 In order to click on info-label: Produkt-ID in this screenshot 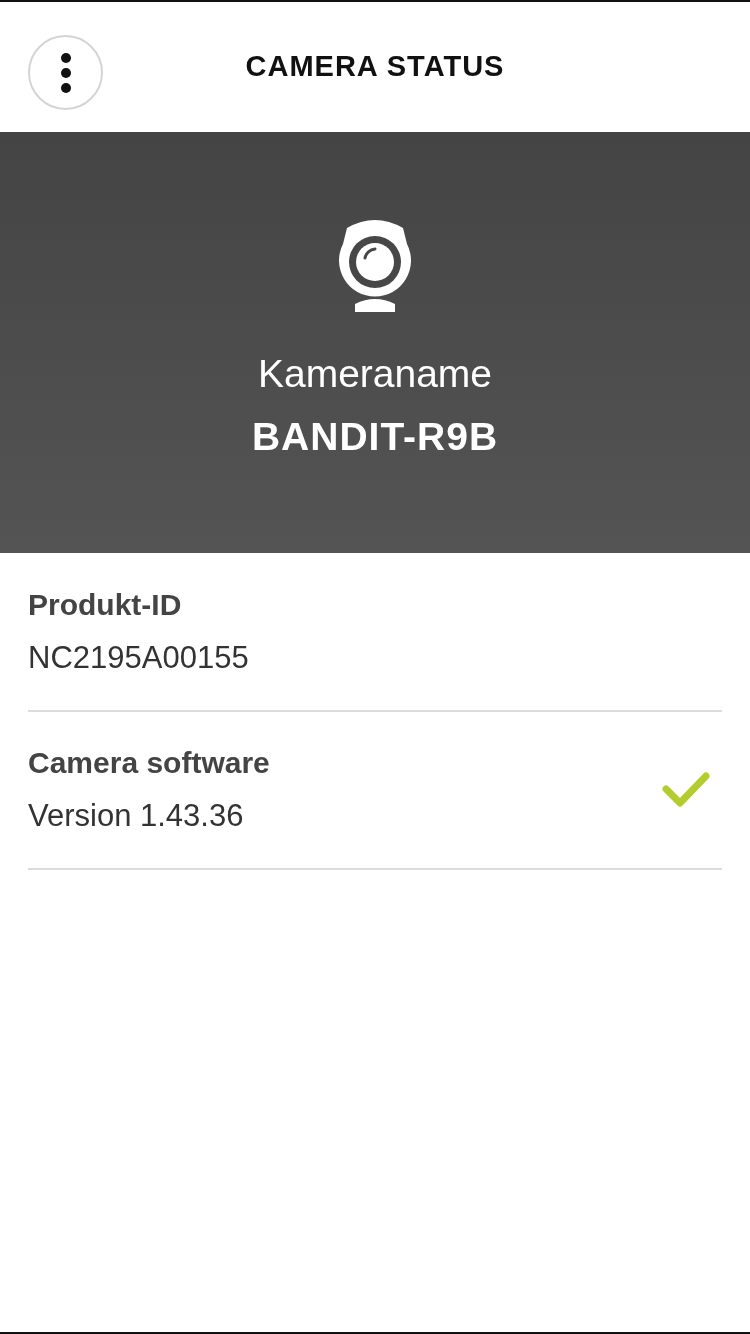, I will do `click(105, 604)`.